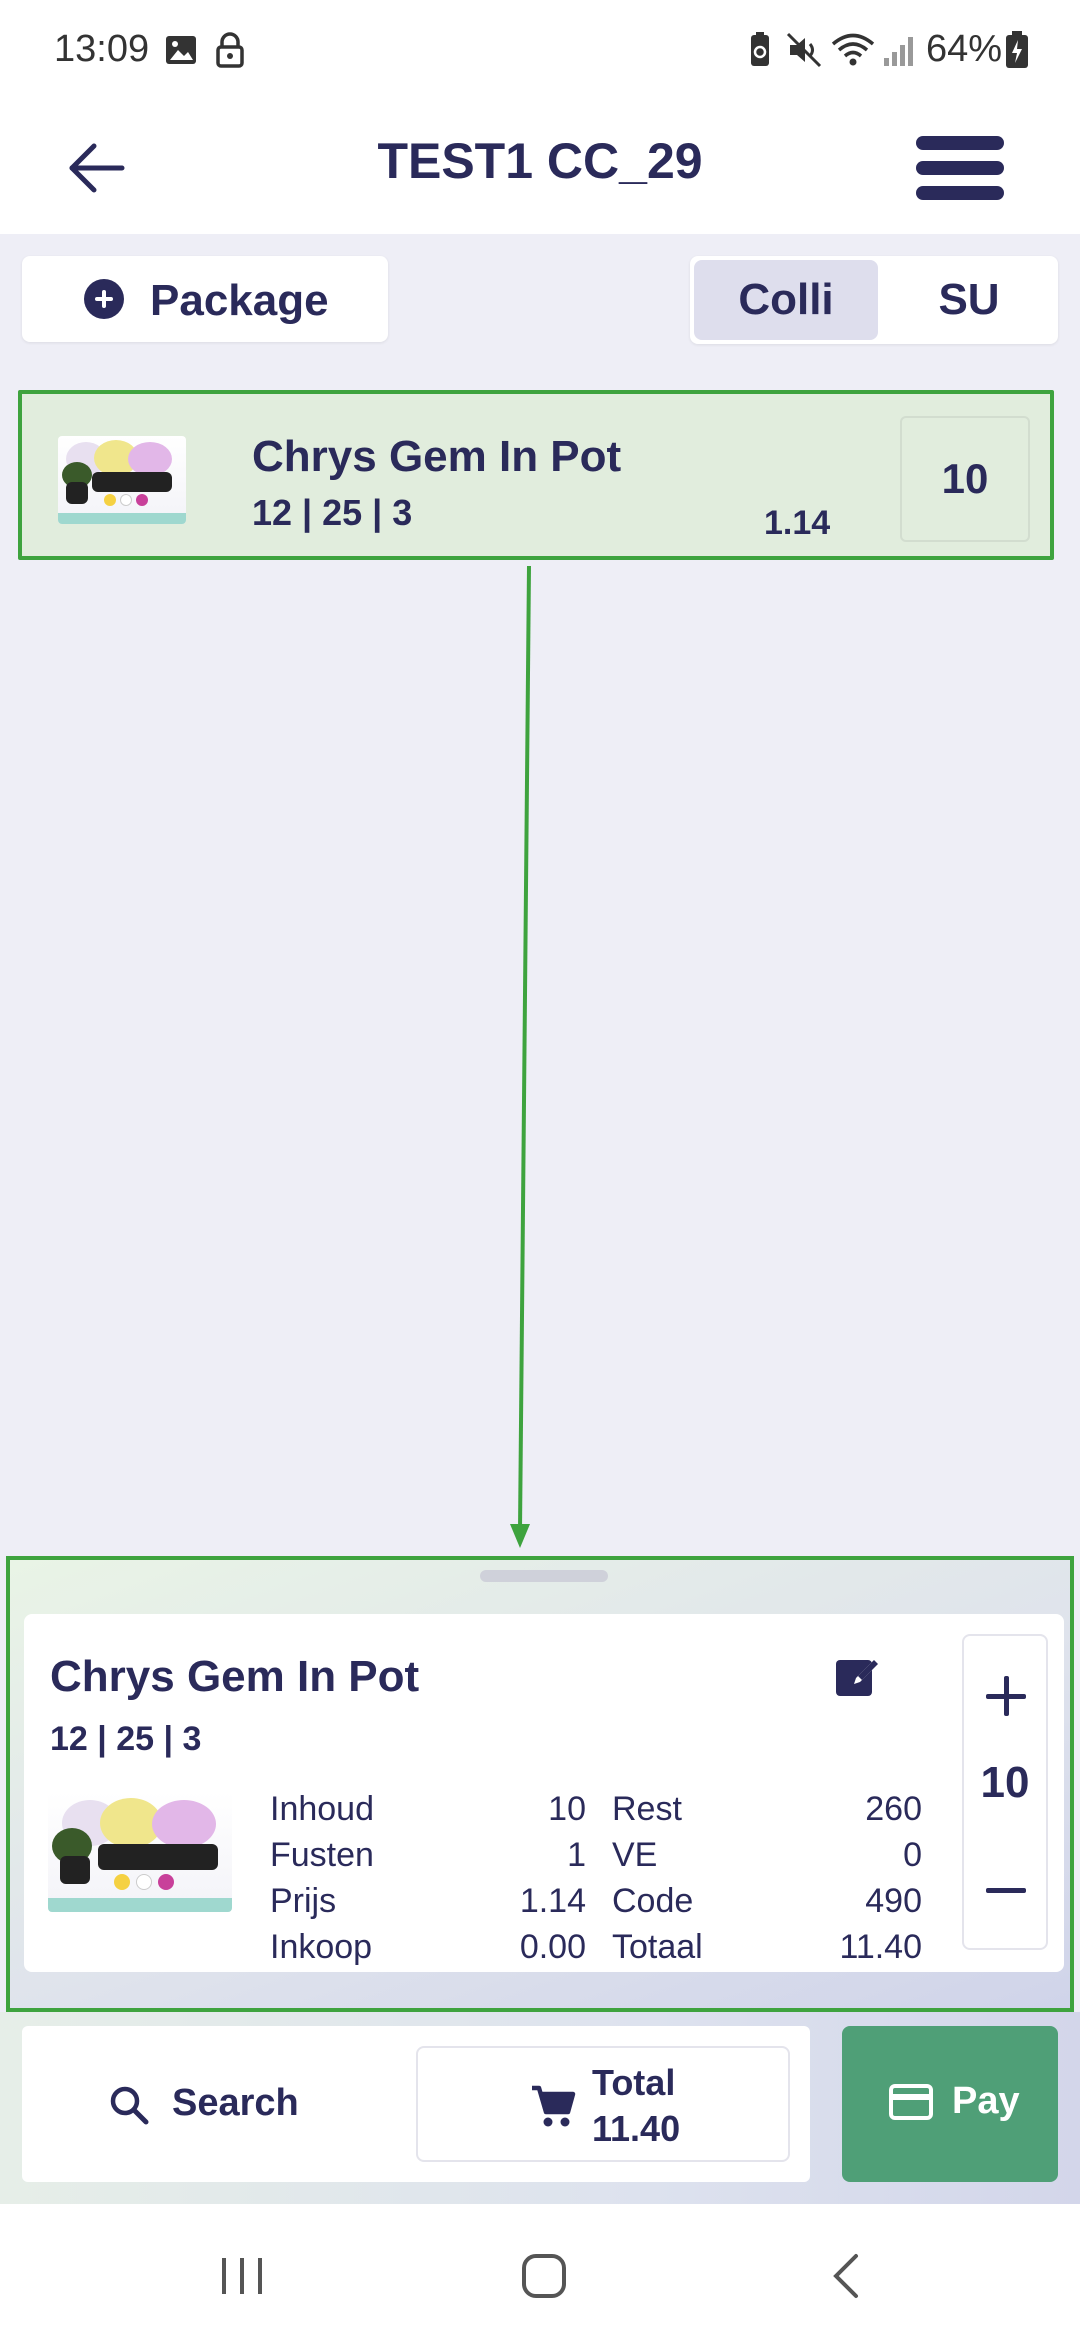 Image resolution: width=1080 pixels, height=2340 pixels. I want to click on pay-button: Pay, so click(950, 2104).